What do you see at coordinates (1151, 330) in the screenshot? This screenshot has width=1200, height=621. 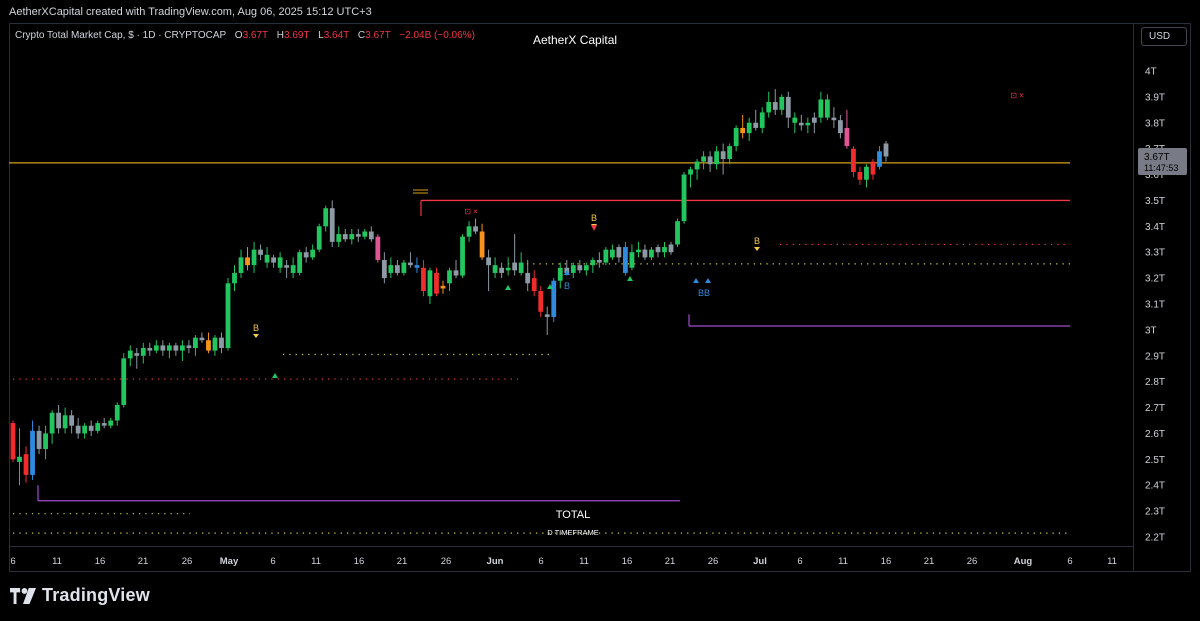 I see `price-tick-label: 3T` at bounding box center [1151, 330].